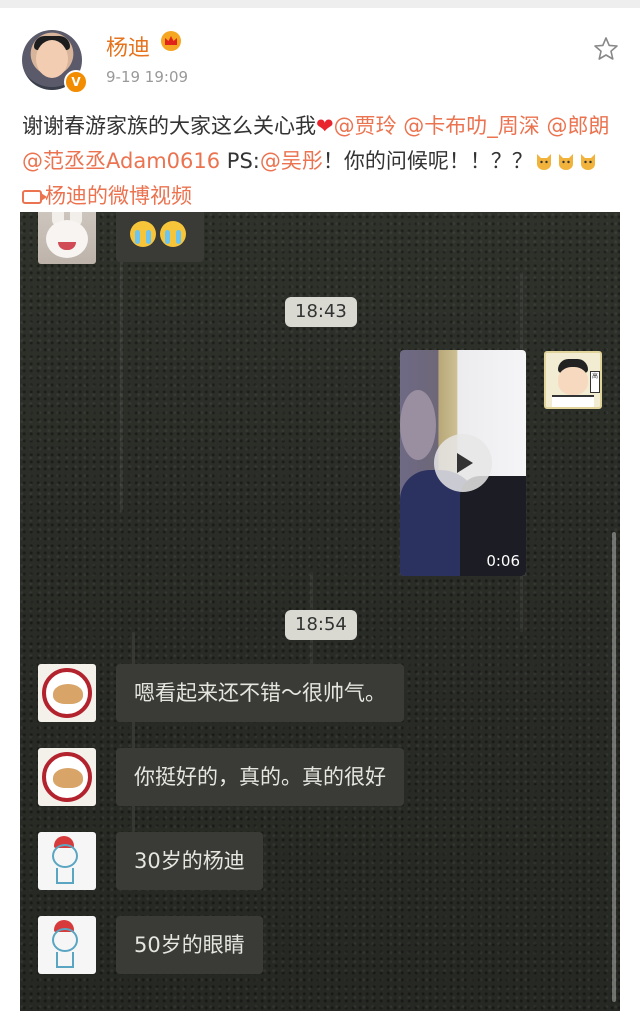 Image resolution: width=640 pixels, height=1011 pixels. Describe the element at coordinates (147, 77) in the screenshot. I see `post-timestamp: 9-19 19:09` at that location.